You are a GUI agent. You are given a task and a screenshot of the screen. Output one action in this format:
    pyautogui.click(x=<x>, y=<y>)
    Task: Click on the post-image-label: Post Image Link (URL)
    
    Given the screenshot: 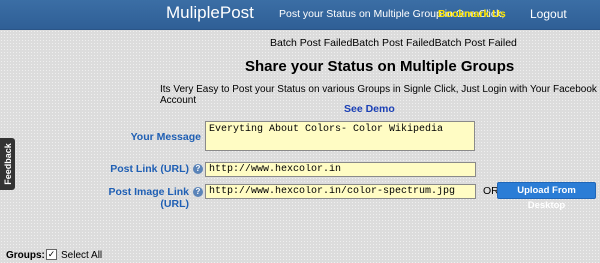 What is the action you would take?
    pyautogui.click(x=148, y=198)
    